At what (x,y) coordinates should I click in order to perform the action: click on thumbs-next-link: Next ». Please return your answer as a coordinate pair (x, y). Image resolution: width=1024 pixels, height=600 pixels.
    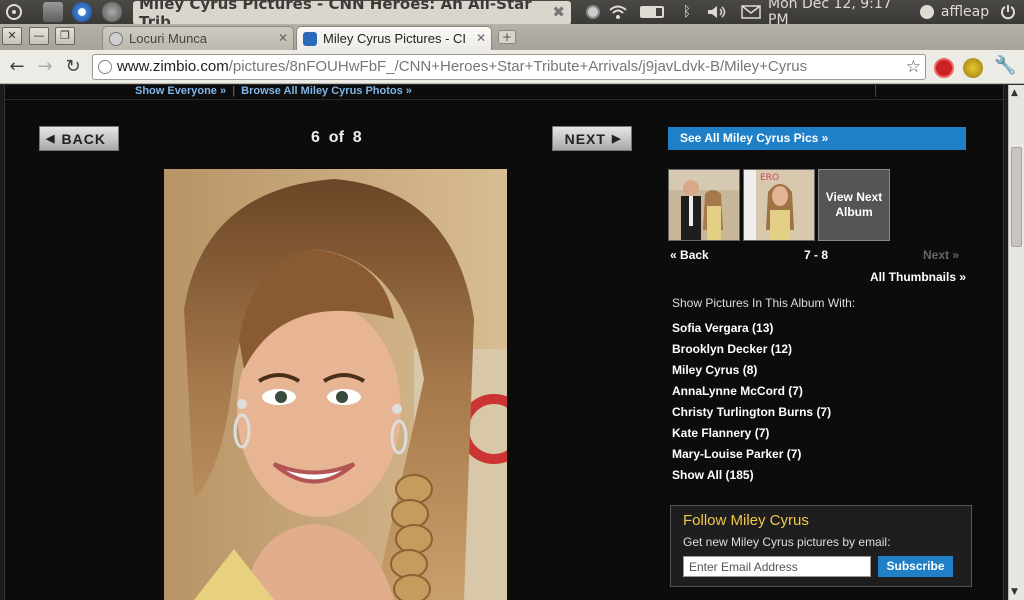
    Looking at the image, I should click on (941, 255).